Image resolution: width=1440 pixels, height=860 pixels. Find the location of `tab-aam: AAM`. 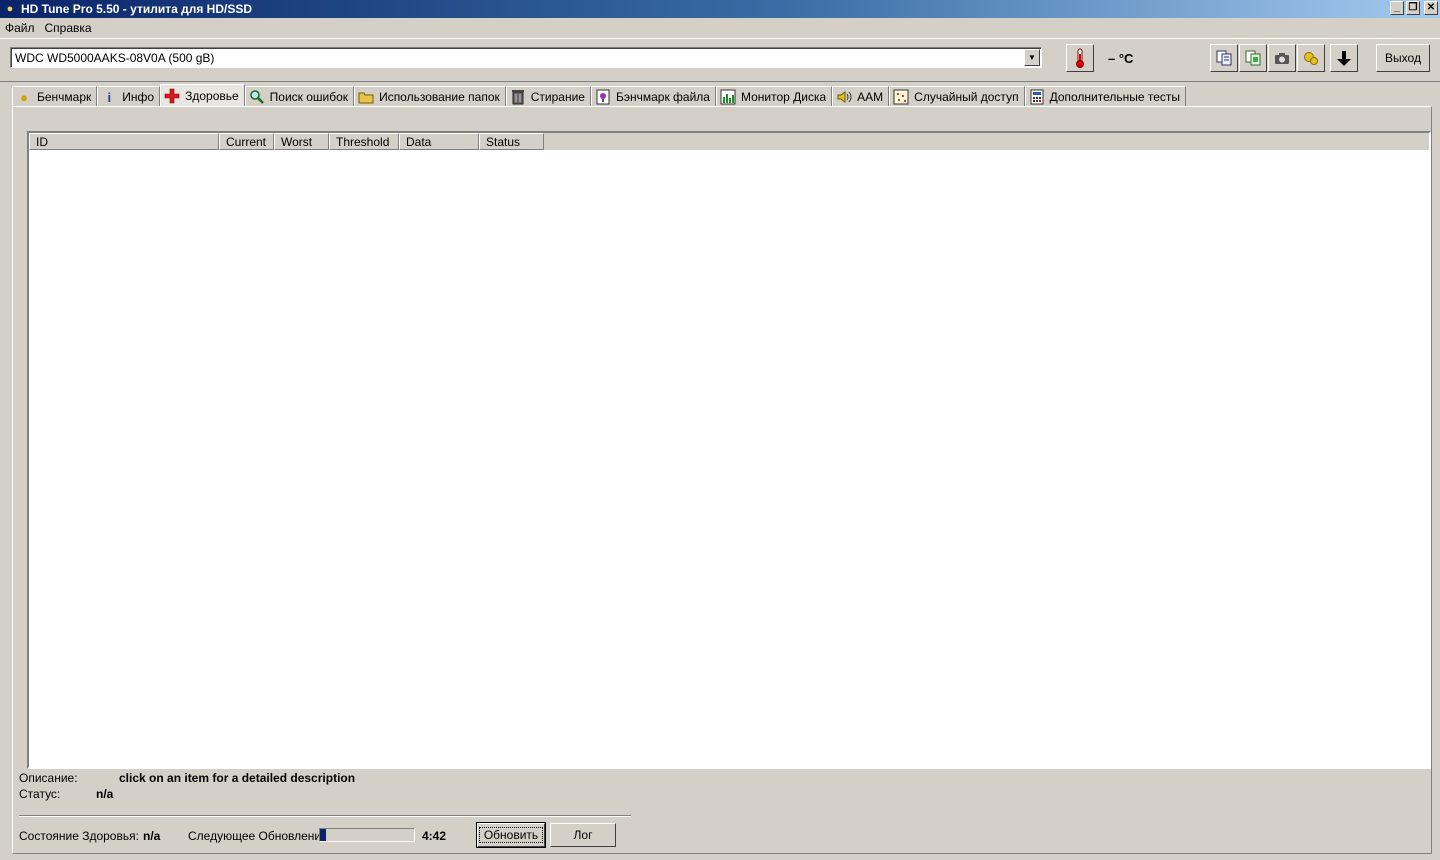

tab-aam: AAM is located at coordinates (861, 96).